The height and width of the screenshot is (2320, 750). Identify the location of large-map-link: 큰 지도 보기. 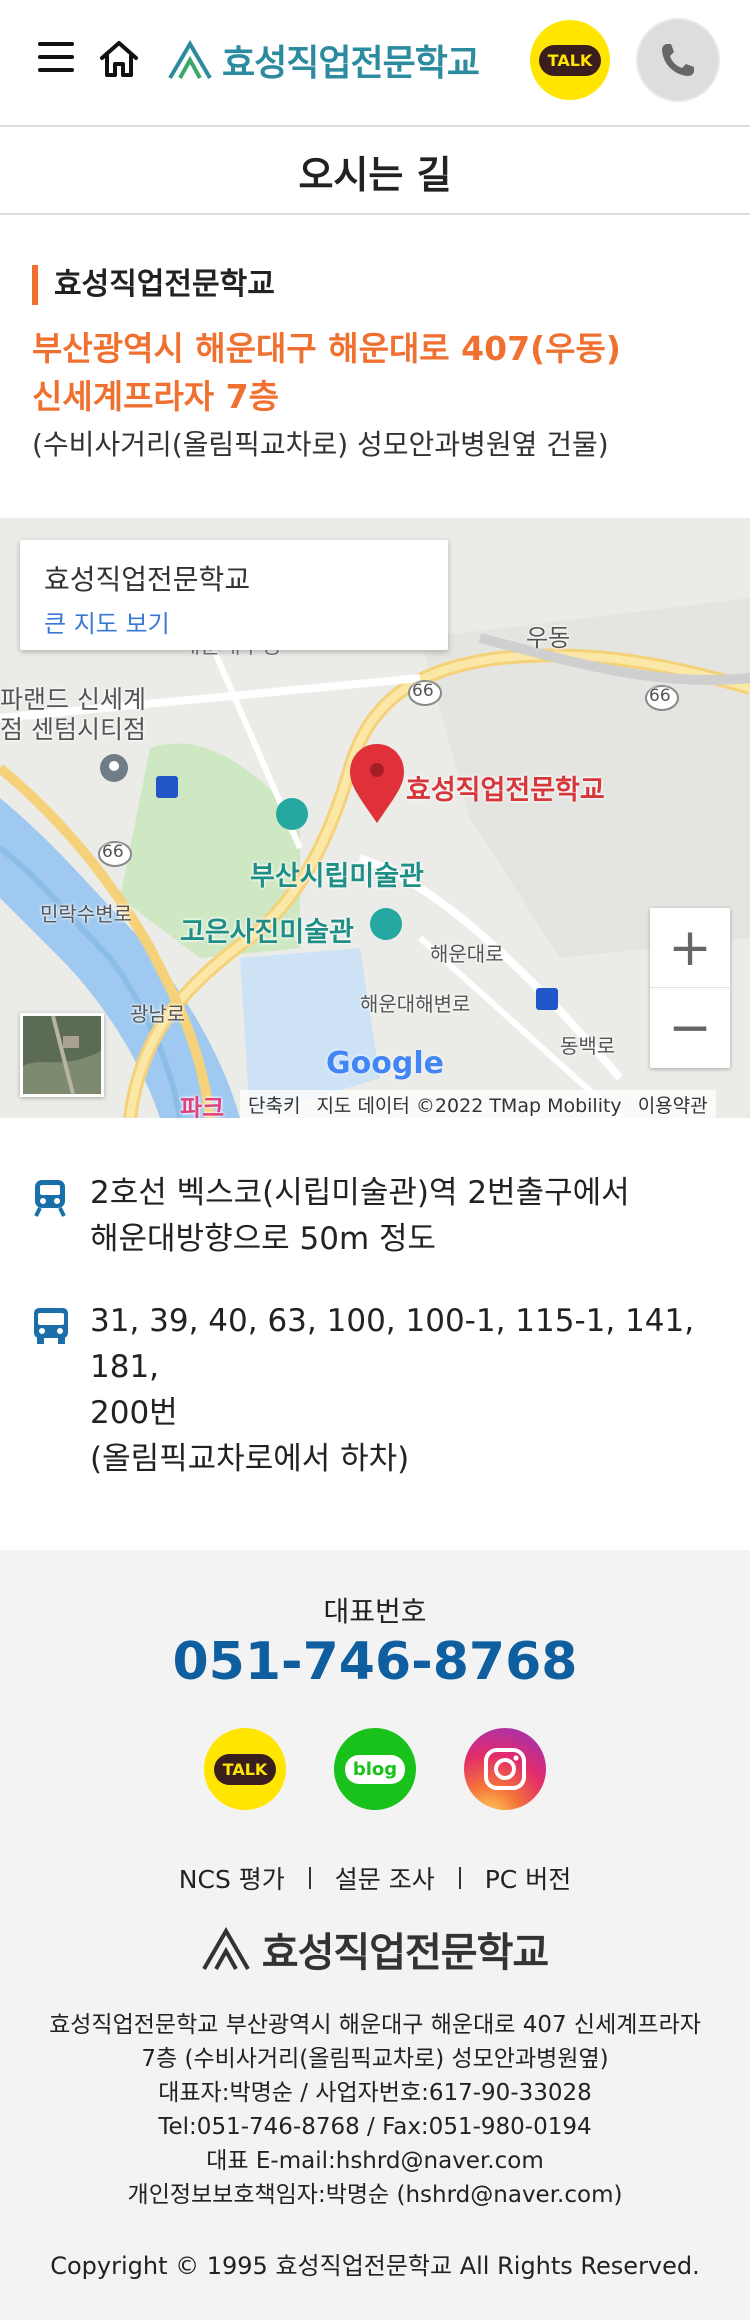
(234, 621).